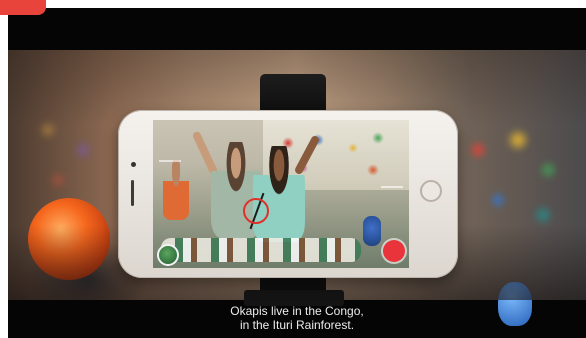 This screenshot has height=338, width=586. What do you see at coordinates (297, 311) in the screenshot?
I see `subtitle-line-1: Okapis live in the Congo,` at bounding box center [297, 311].